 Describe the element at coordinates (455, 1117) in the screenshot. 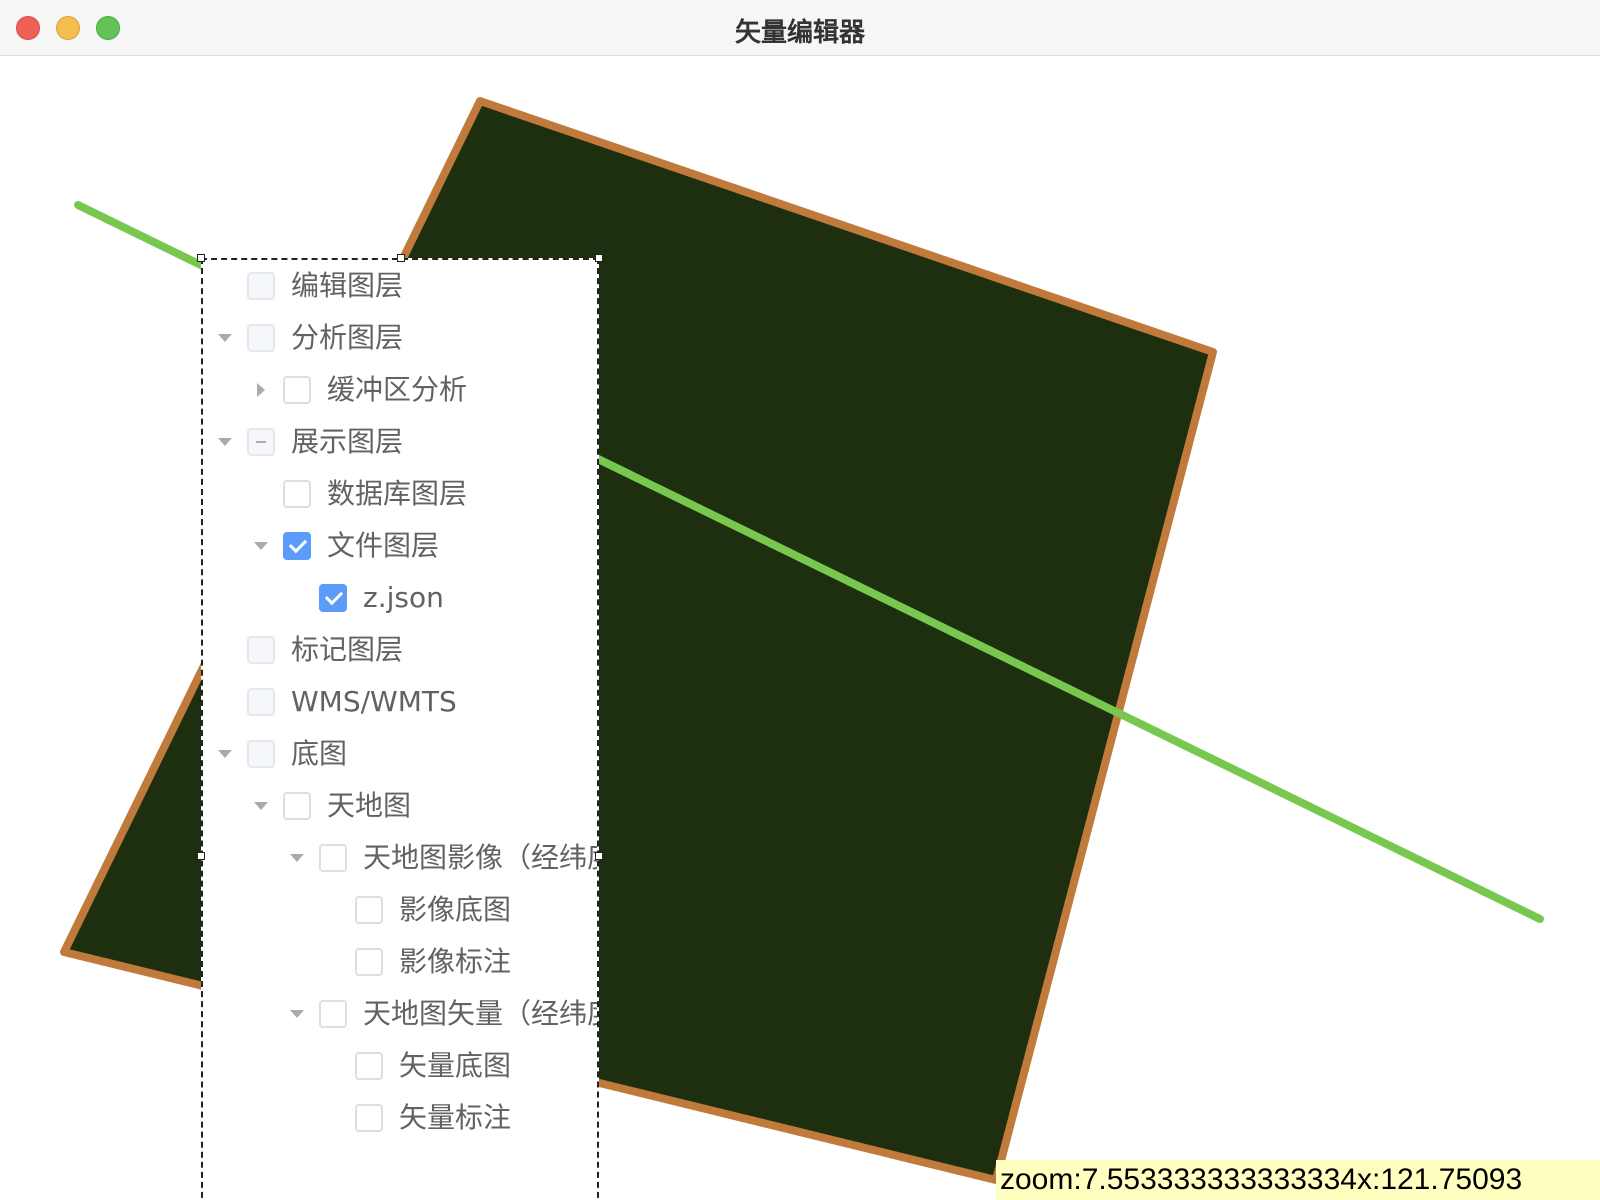

I see `tree-node-label: 矢量标注` at that location.